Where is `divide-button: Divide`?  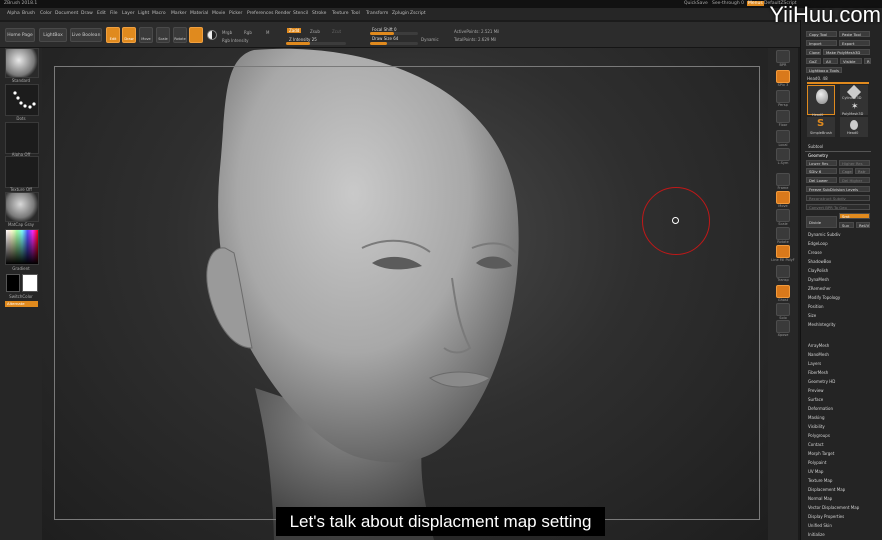 divide-button: Divide is located at coordinates (821, 222).